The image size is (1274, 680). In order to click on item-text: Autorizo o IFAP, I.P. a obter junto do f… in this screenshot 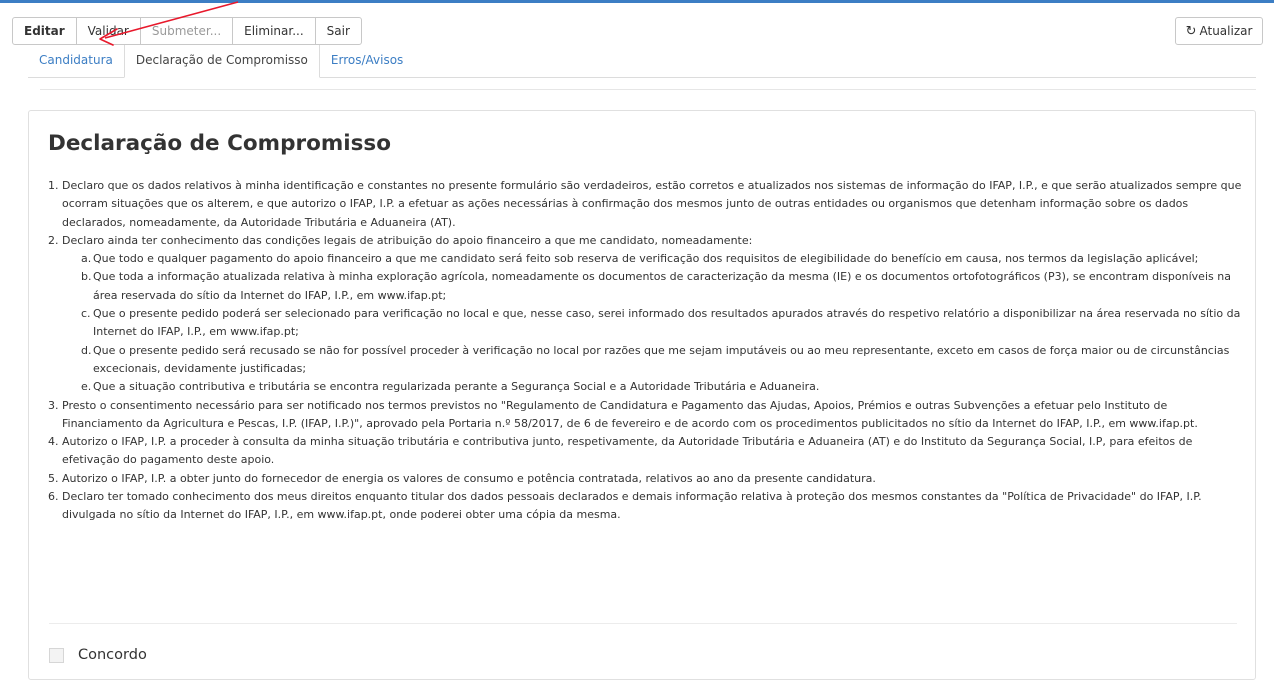, I will do `click(469, 478)`.